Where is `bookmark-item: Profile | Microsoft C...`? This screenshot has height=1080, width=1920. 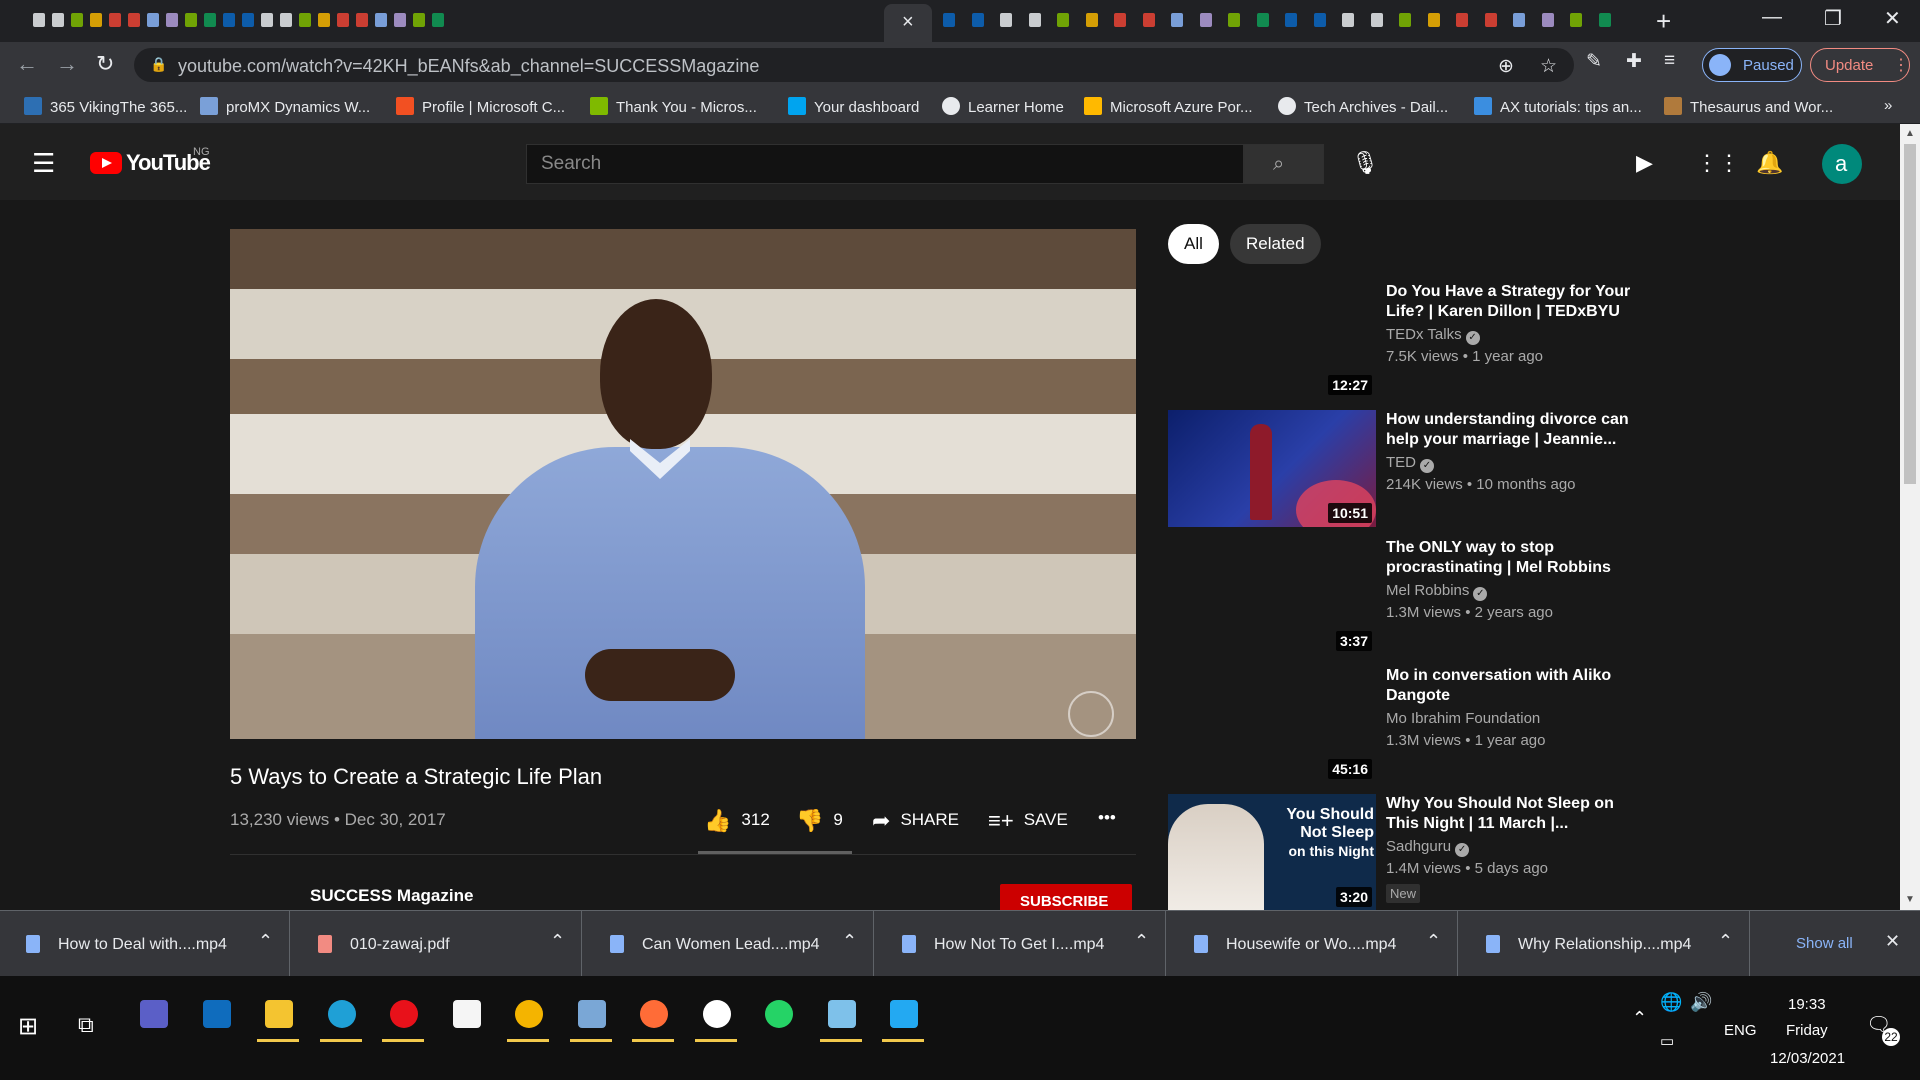 bookmark-item: Profile | Microsoft C... is located at coordinates (480, 106).